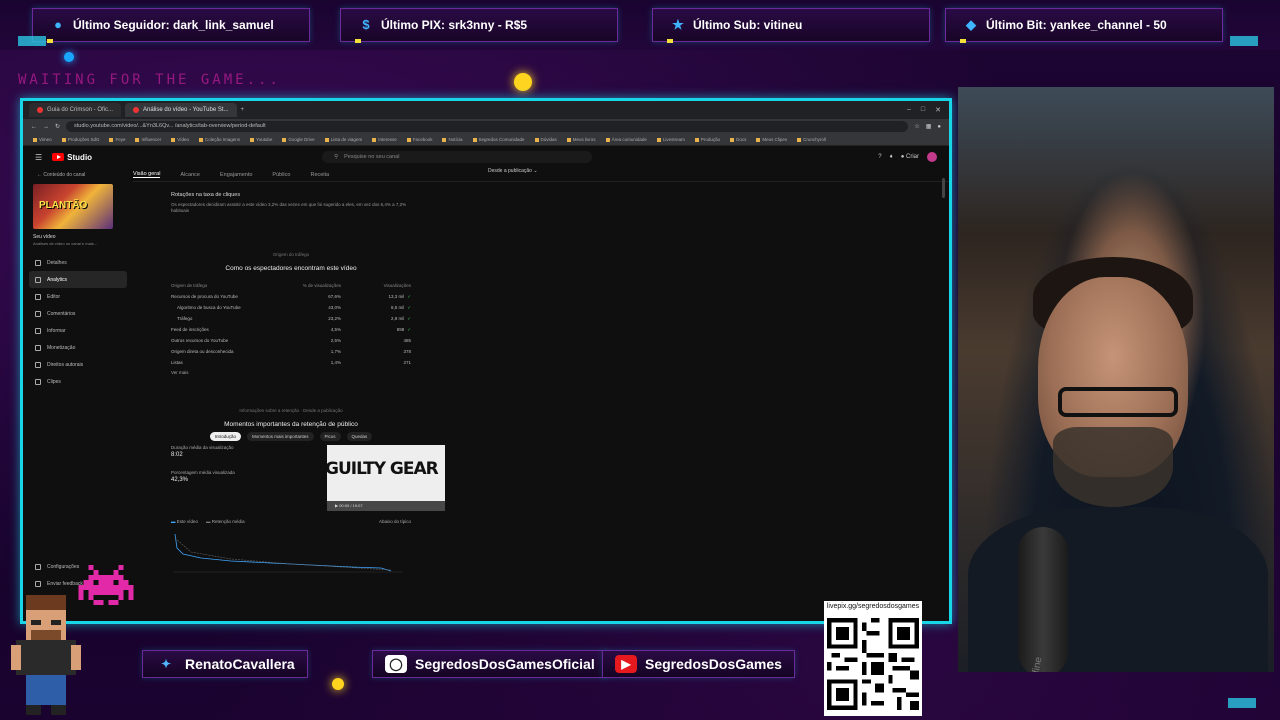 Image resolution: width=1280 pixels, height=720 pixels. Describe the element at coordinates (78, 262) in the screenshot. I see `sidebar-item-details: Detalhes` at that location.